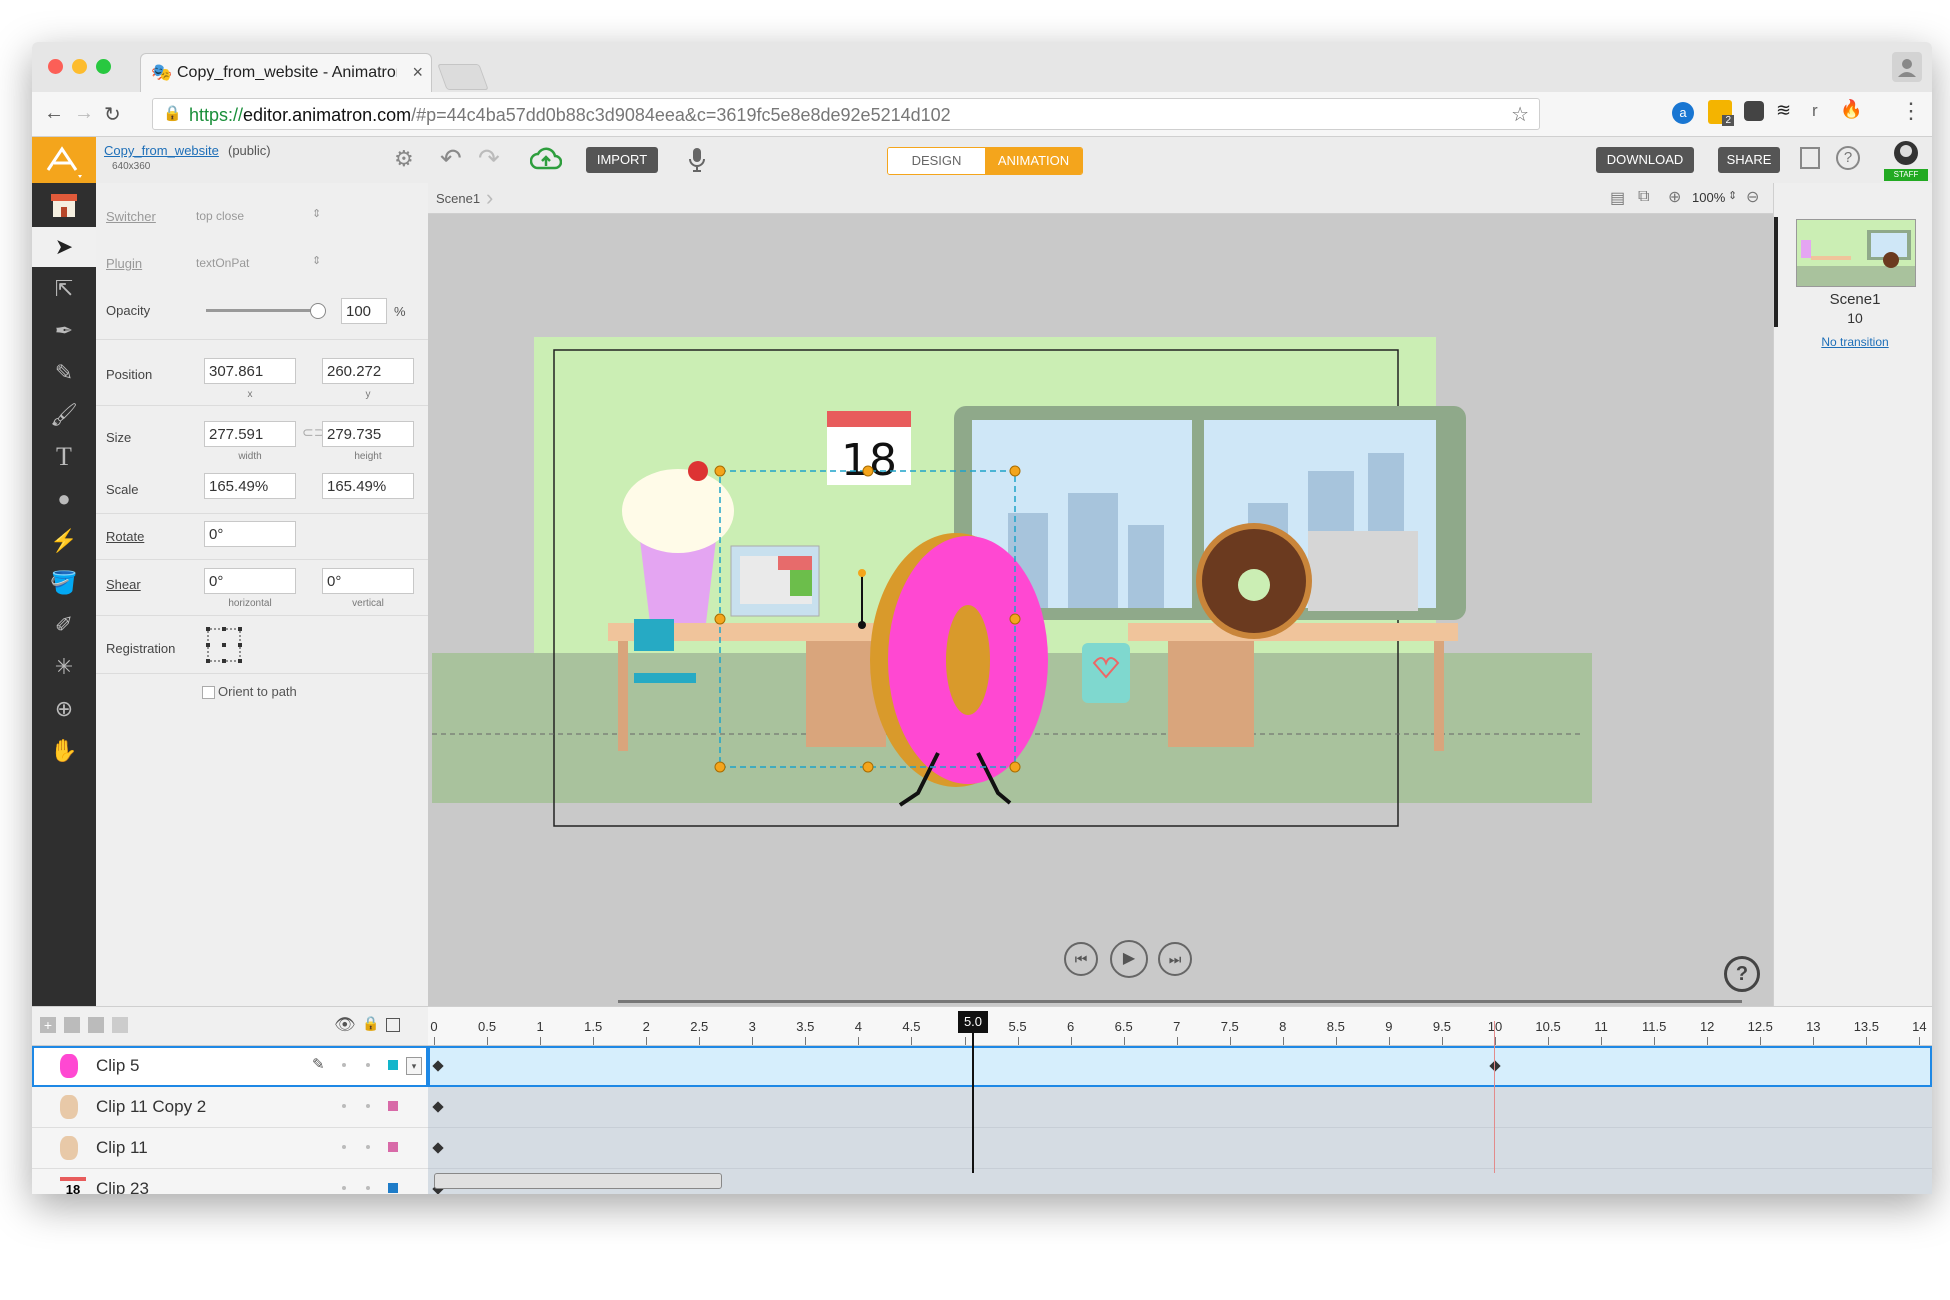 Image resolution: width=1950 pixels, height=1300 pixels. I want to click on position-y-input: 260.272, so click(368, 371).